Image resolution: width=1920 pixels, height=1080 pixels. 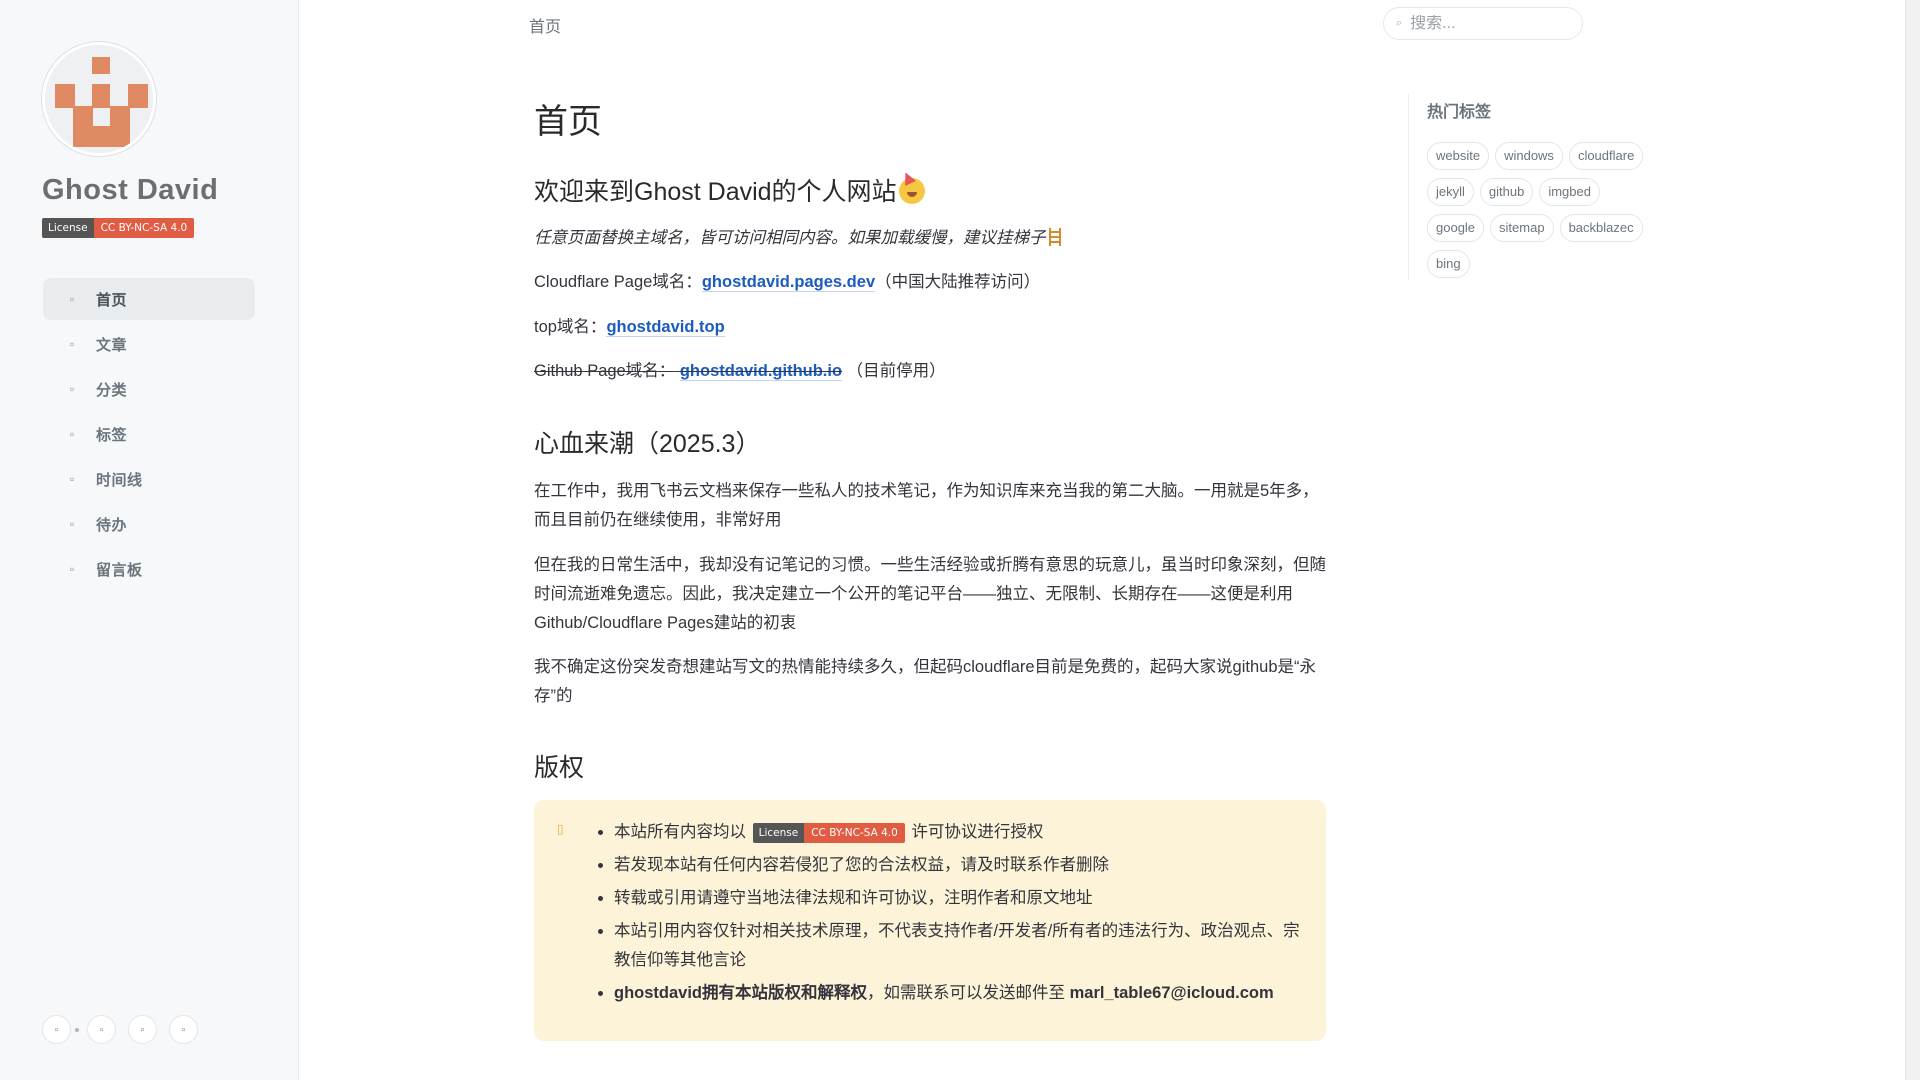 What do you see at coordinates (1450, 192) in the screenshot?
I see `tag-jekyll: jekyll` at bounding box center [1450, 192].